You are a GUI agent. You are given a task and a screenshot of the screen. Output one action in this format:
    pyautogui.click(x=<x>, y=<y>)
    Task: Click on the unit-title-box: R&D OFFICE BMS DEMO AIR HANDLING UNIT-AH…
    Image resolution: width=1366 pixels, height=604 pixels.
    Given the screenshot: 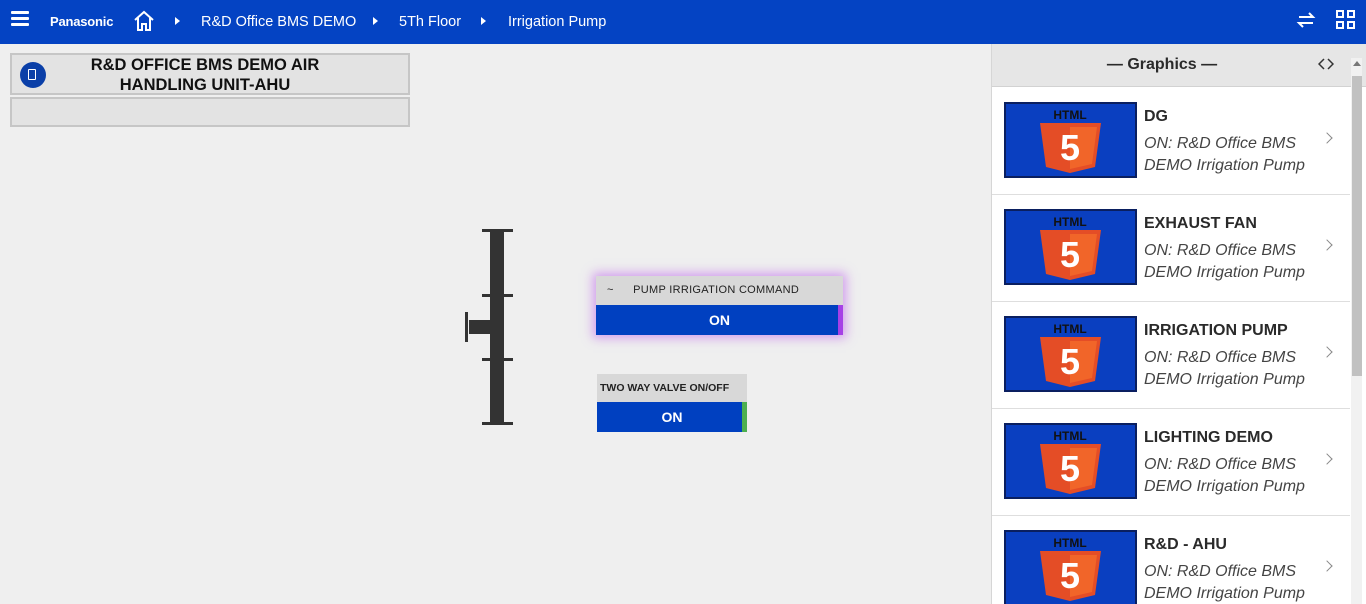 What is the action you would take?
    pyautogui.click(x=210, y=74)
    